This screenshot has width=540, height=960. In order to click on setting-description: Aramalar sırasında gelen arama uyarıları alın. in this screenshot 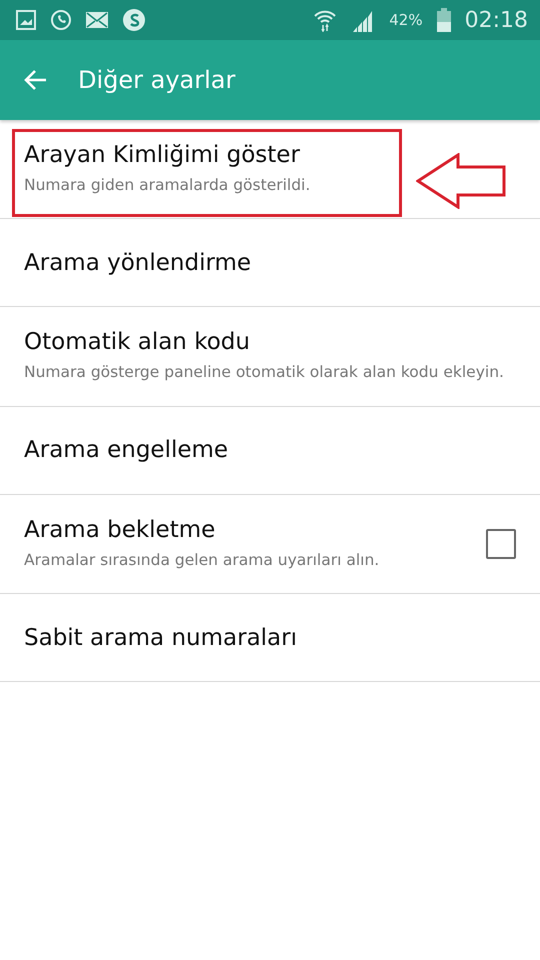, I will do `click(202, 560)`.